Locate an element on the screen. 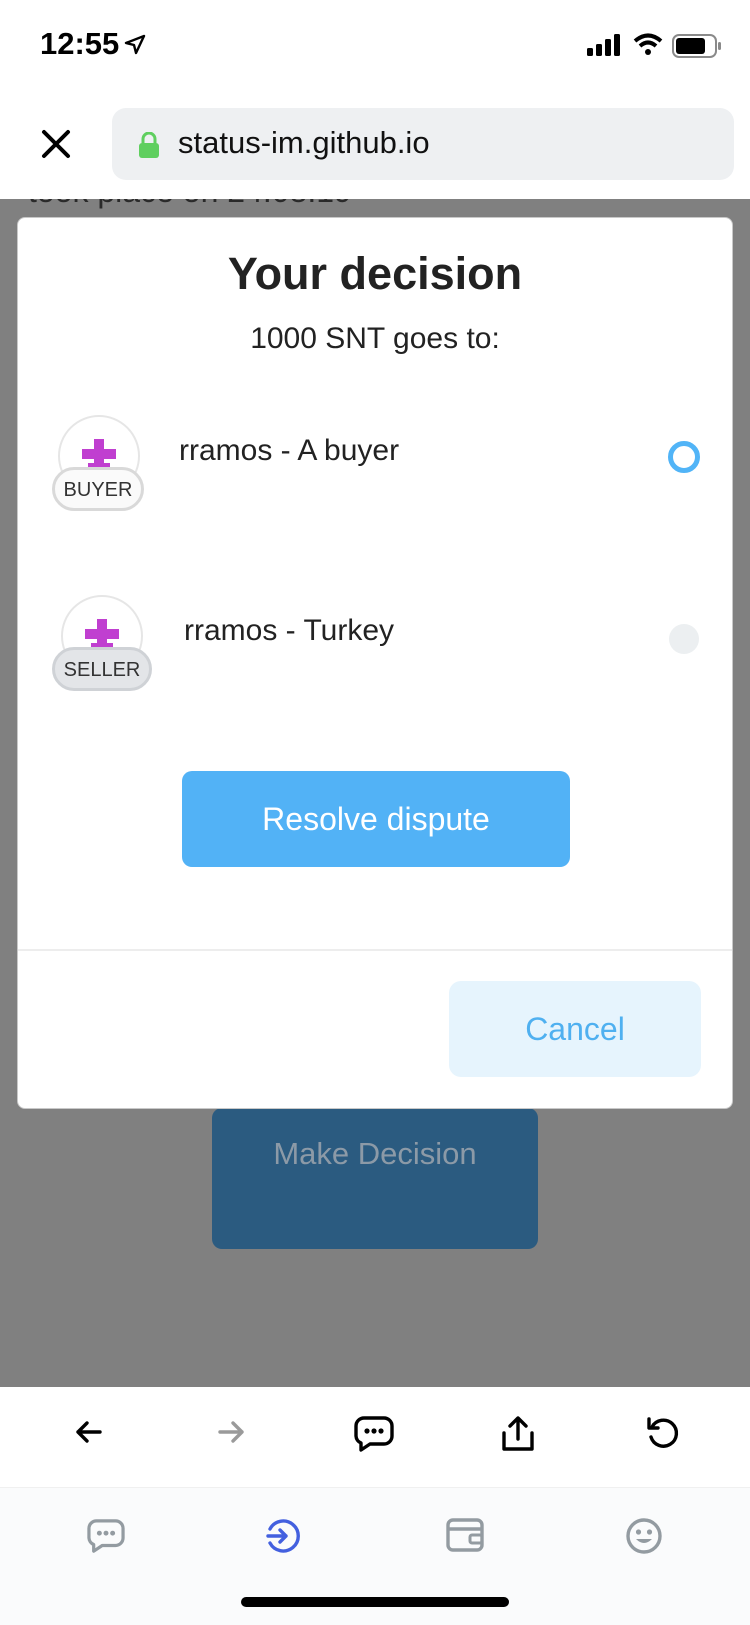  close-browser-button is located at coordinates (56, 144).